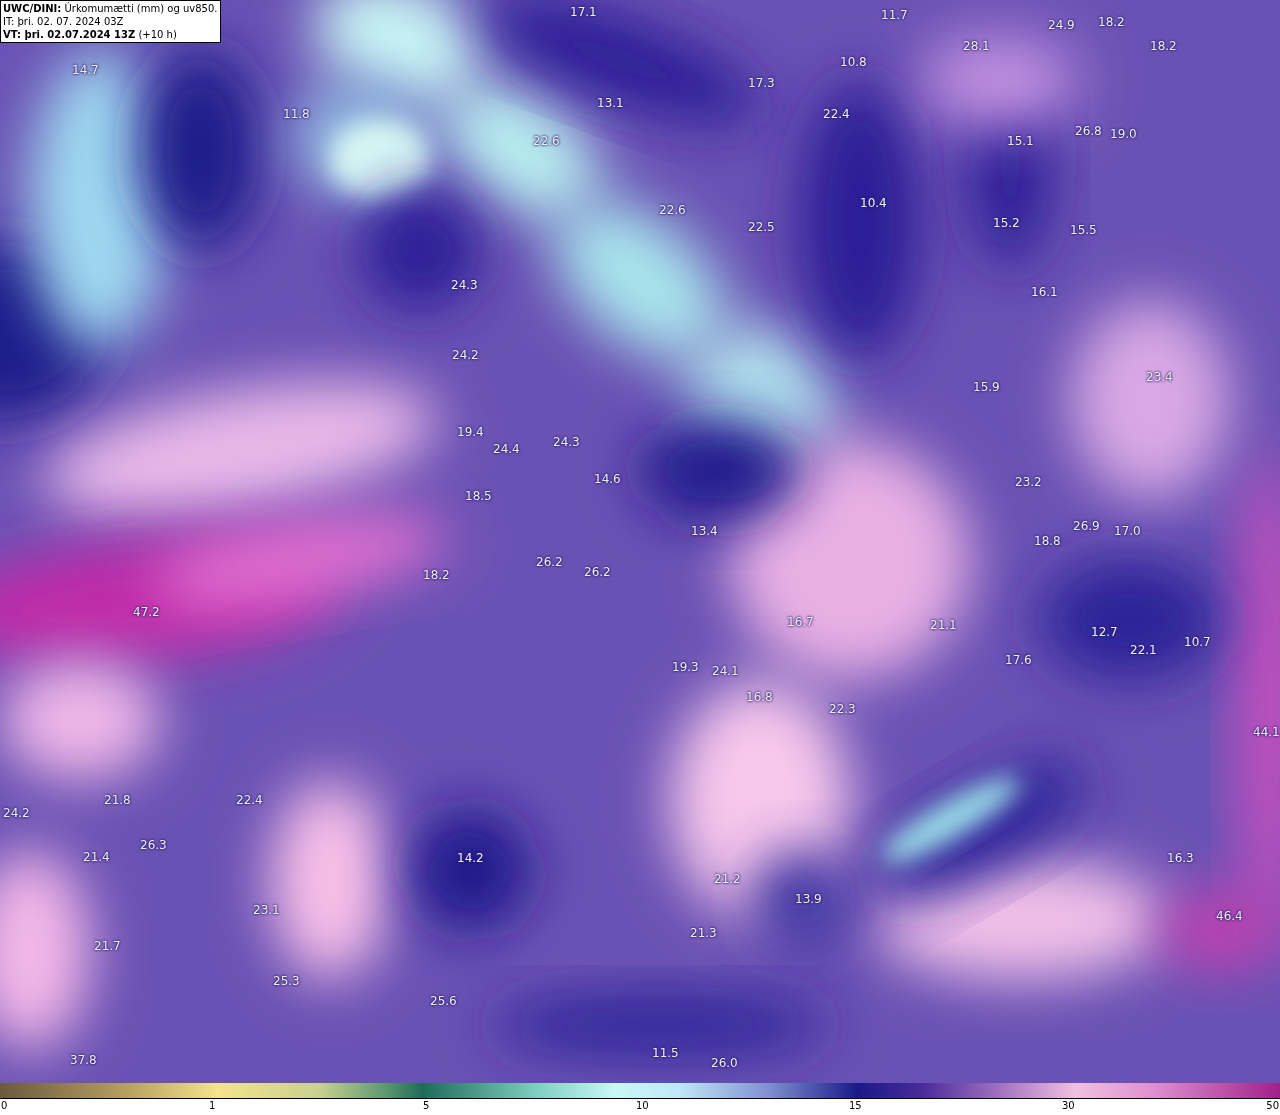  I want to click on value-label: 16.8, so click(759, 697).